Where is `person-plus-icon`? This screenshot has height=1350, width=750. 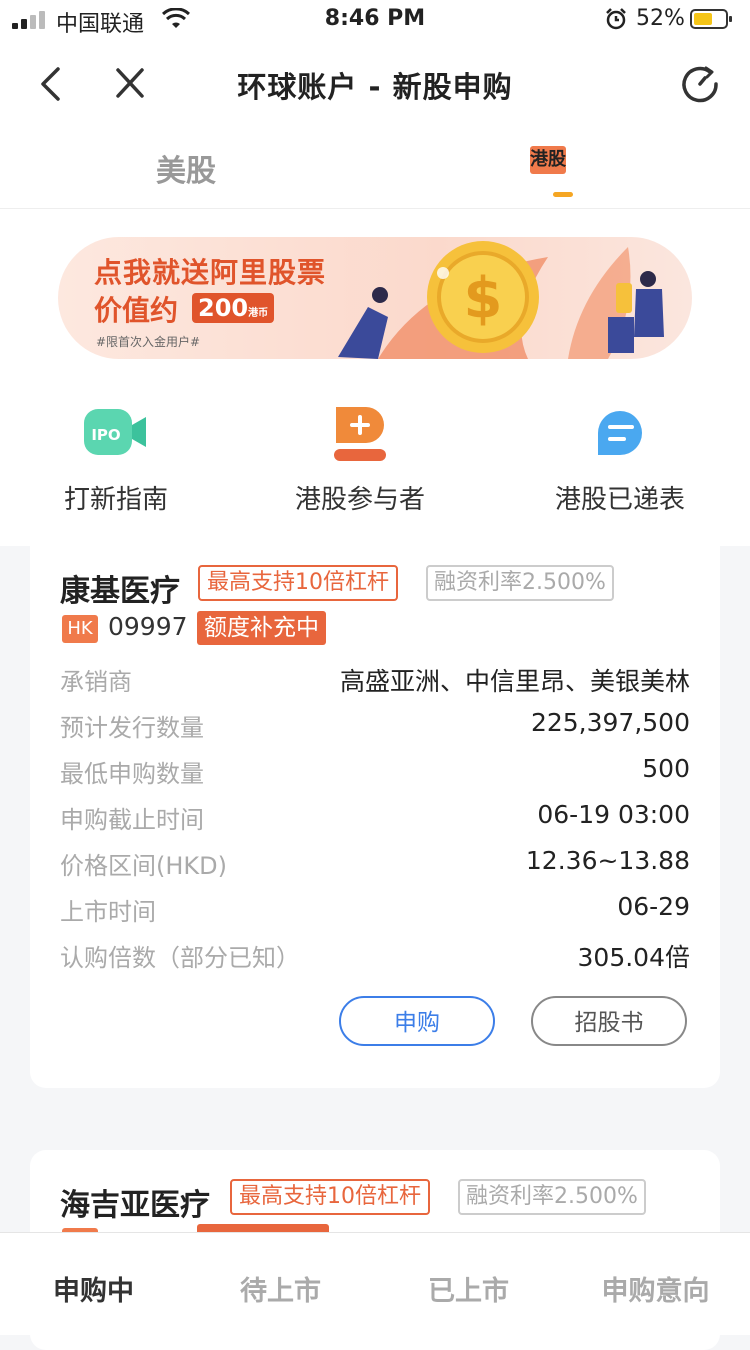 person-plus-icon is located at coordinates (360, 434).